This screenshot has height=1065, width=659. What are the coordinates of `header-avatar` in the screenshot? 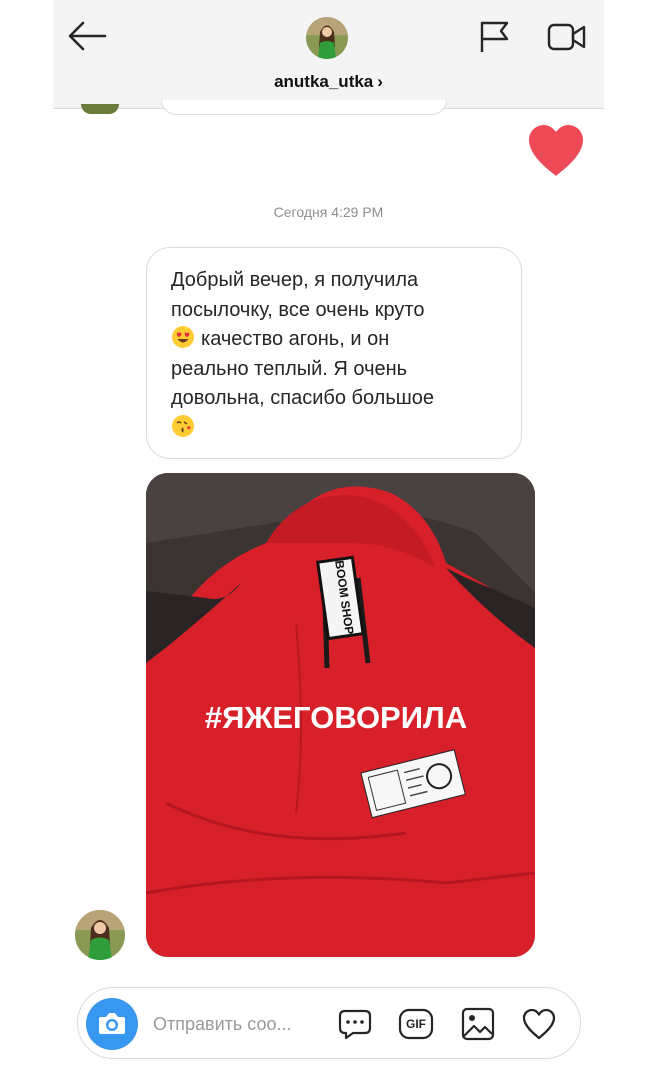 It's located at (327, 38).